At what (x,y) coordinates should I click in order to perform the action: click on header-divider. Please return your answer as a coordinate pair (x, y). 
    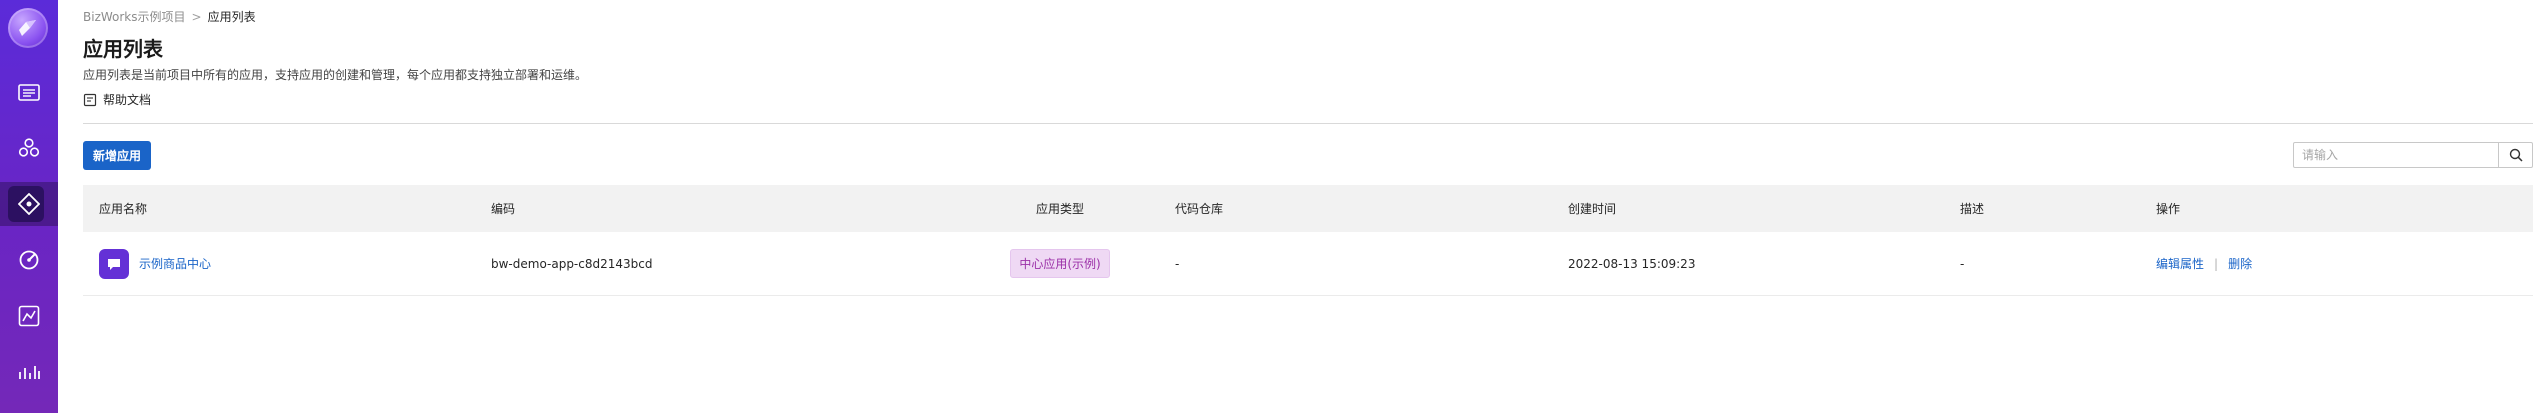
    Looking at the image, I should click on (1308, 123).